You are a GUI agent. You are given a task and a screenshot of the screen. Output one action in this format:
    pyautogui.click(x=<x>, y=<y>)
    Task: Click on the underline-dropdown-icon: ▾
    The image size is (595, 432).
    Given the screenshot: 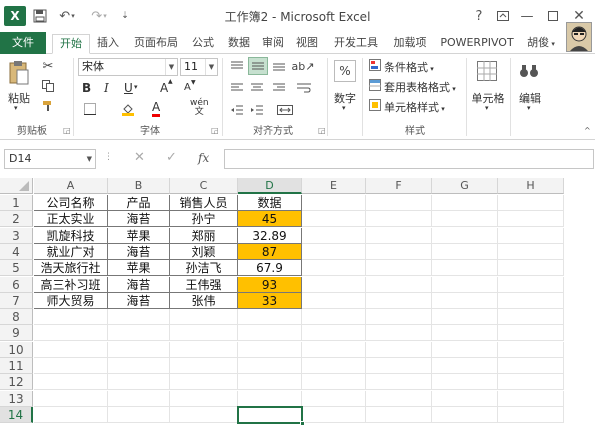 What is the action you would take?
    pyautogui.click(x=136, y=87)
    